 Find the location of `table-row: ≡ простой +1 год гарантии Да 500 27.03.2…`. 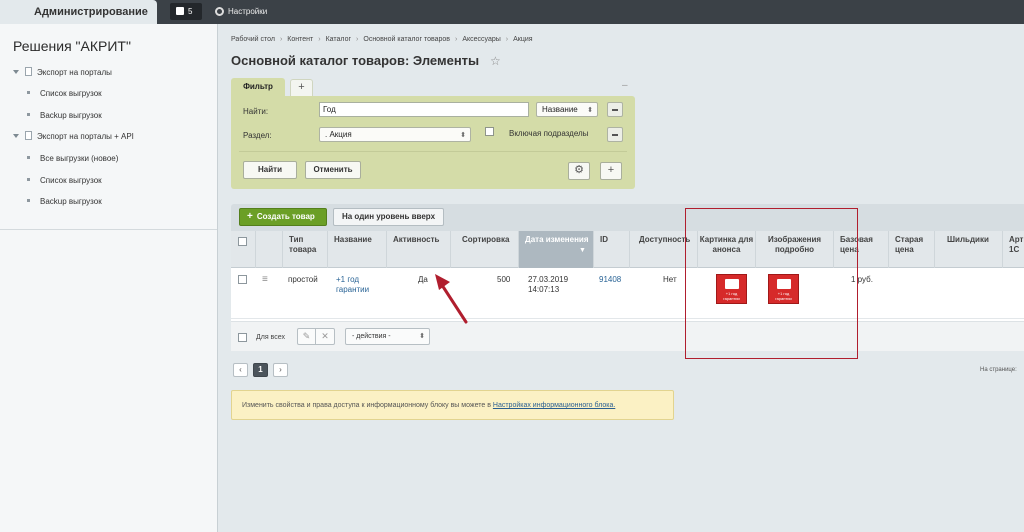

table-row: ≡ простой +1 год гарантии Да 500 27.03.2… is located at coordinates (627, 294).